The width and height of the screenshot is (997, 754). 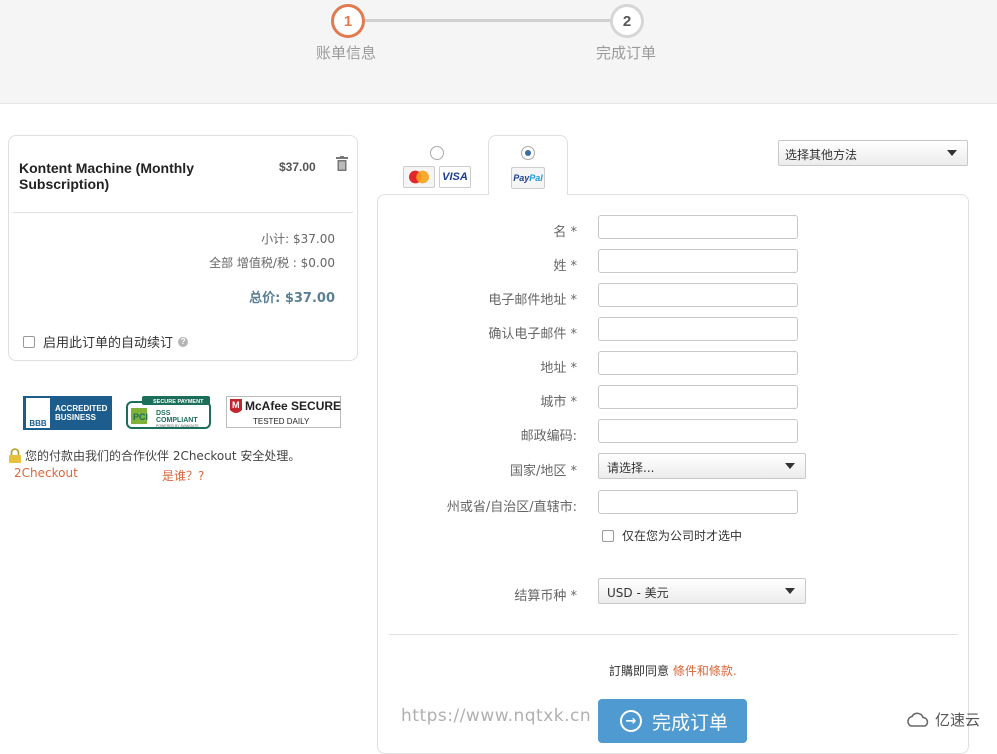 What do you see at coordinates (698, 227) in the screenshot?
I see `first-name-input` at bounding box center [698, 227].